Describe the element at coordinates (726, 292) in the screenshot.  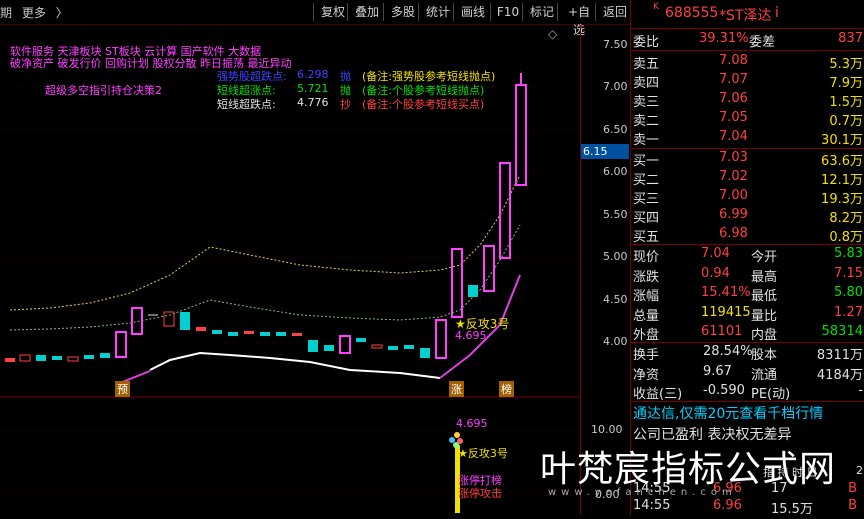
I see `stat-value: 15.41%` at that location.